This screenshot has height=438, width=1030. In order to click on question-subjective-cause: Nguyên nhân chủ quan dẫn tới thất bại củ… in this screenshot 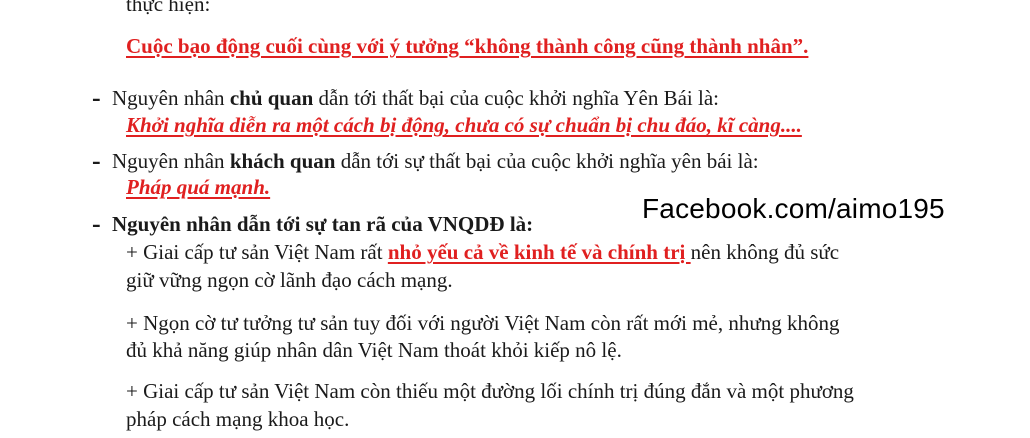, I will do `click(415, 98)`.